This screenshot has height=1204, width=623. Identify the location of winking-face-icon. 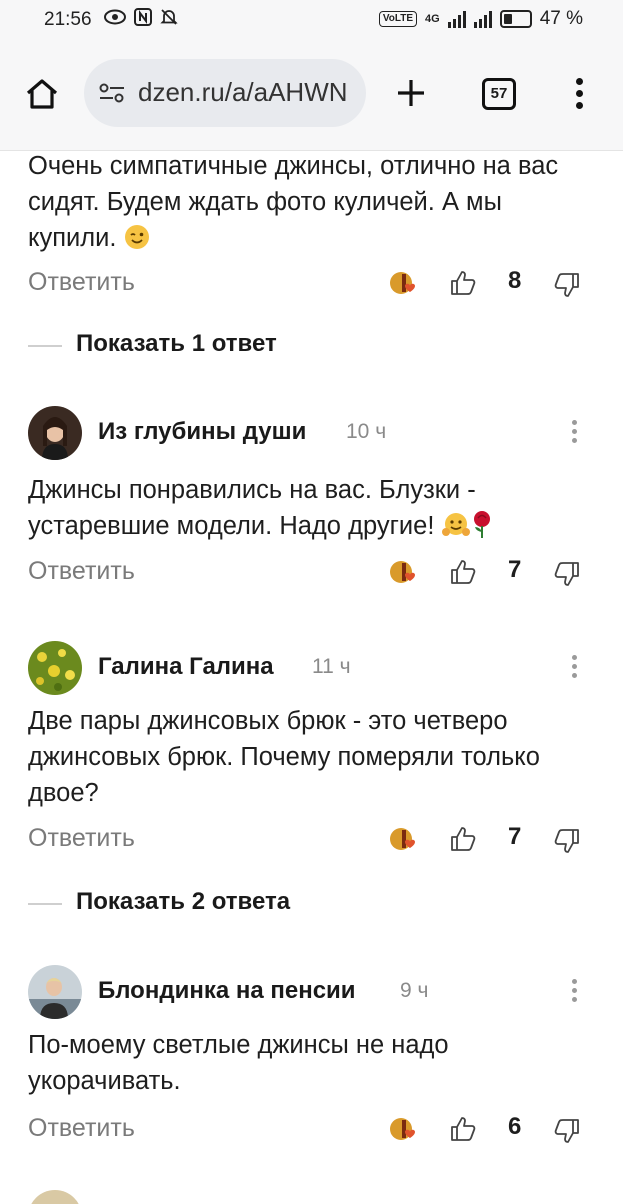
(136, 237).